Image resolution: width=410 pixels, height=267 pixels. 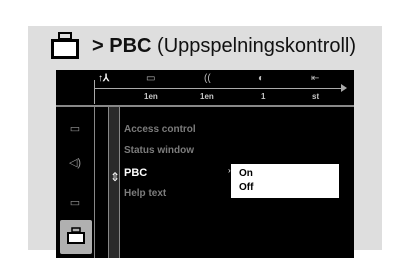 What do you see at coordinates (65, 46) in the screenshot?
I see `briefcase-icon` at bounding box center [65, 46].